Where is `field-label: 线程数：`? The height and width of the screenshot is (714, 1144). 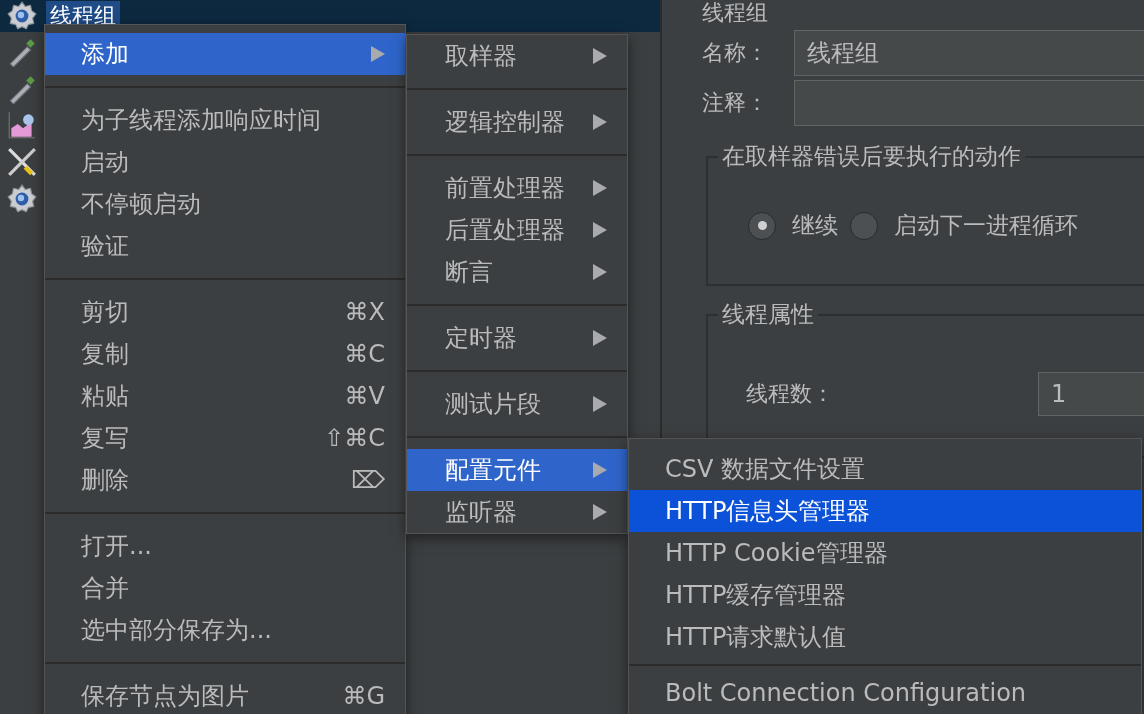
field-label: 线程数： is located at coordinates (790, 394).